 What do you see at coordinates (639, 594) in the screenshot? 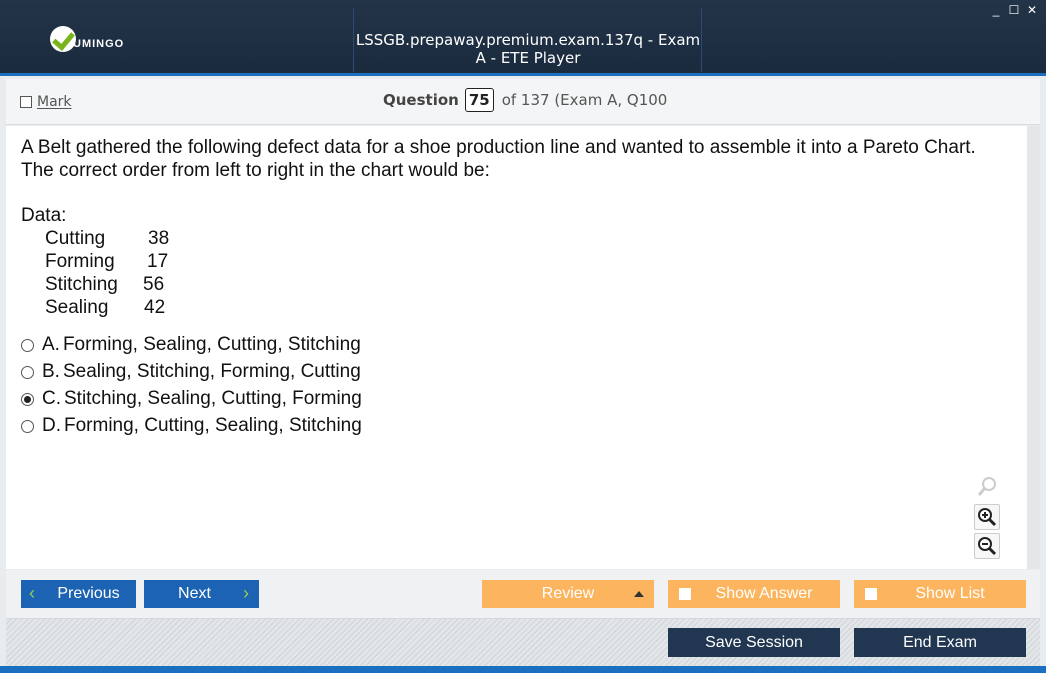
I see `caret-up-icon` at bounding box center [639, 594].